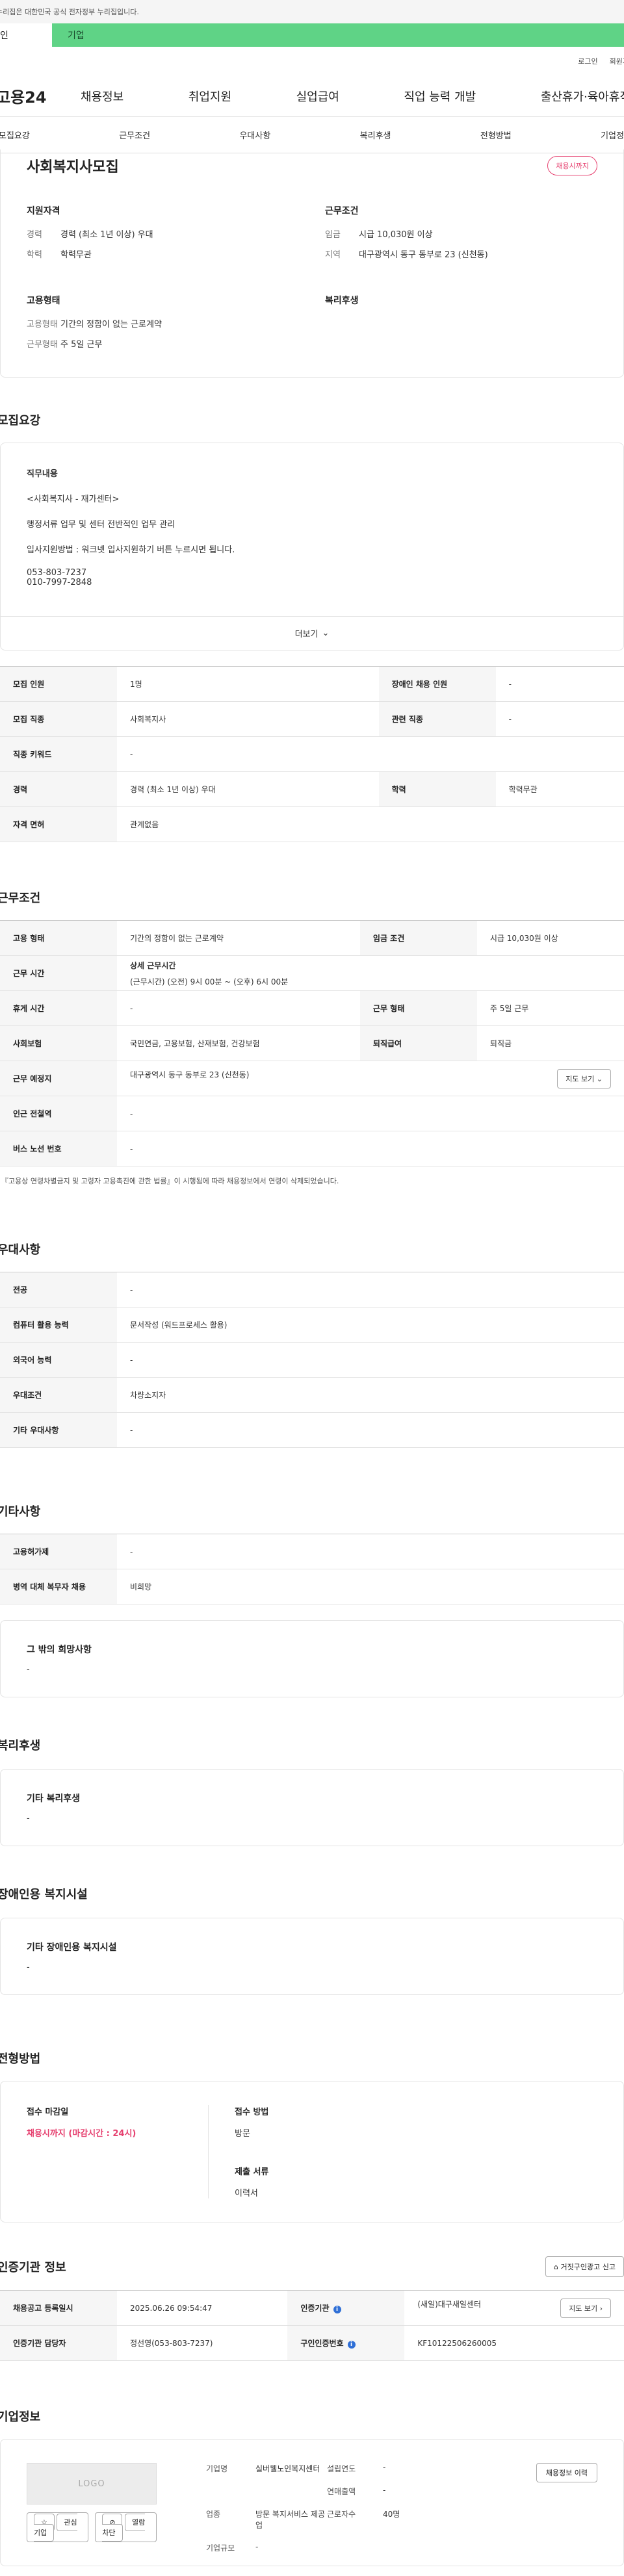  Describe the element at coordinates (60, 583) in the screenshot. I see `phone-2: 010-7997-2848` at that location.